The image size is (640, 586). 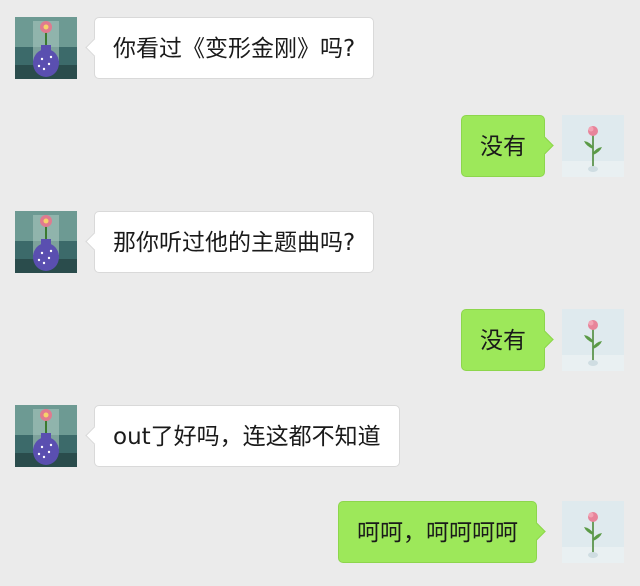 I want to click on outgoing-message-bubble: 呵呵，呵呵呵呵, so click(x=442, y=532).